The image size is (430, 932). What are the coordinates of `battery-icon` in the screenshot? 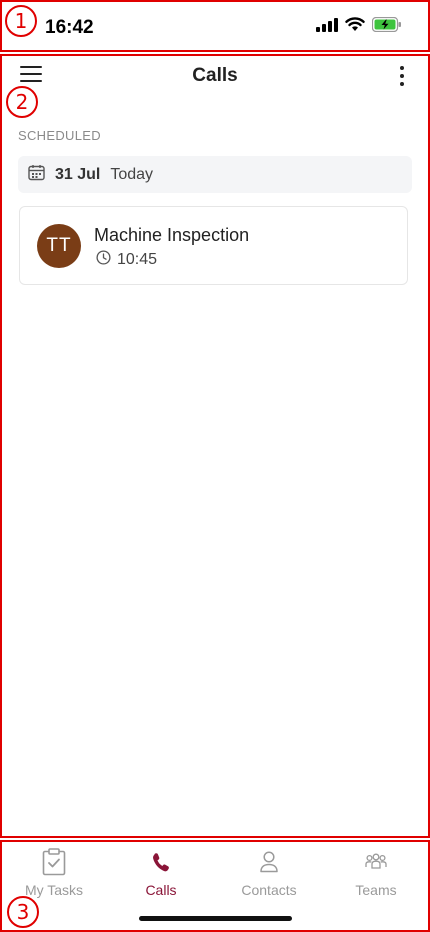 It's located at (386, 26).